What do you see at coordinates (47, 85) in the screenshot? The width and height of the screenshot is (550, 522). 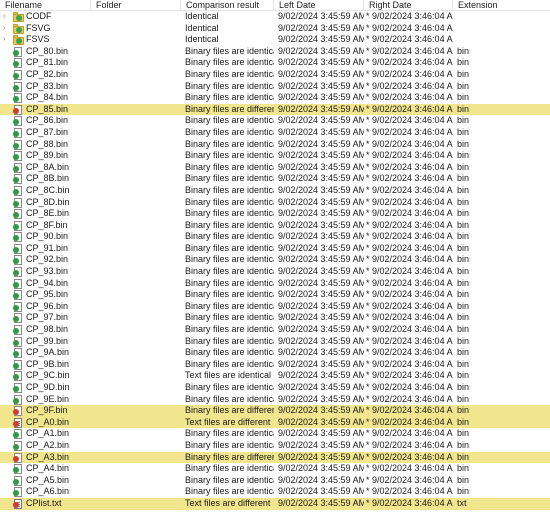 I see `filename-text: CP_83.bin` at bounding box center [47, 85].